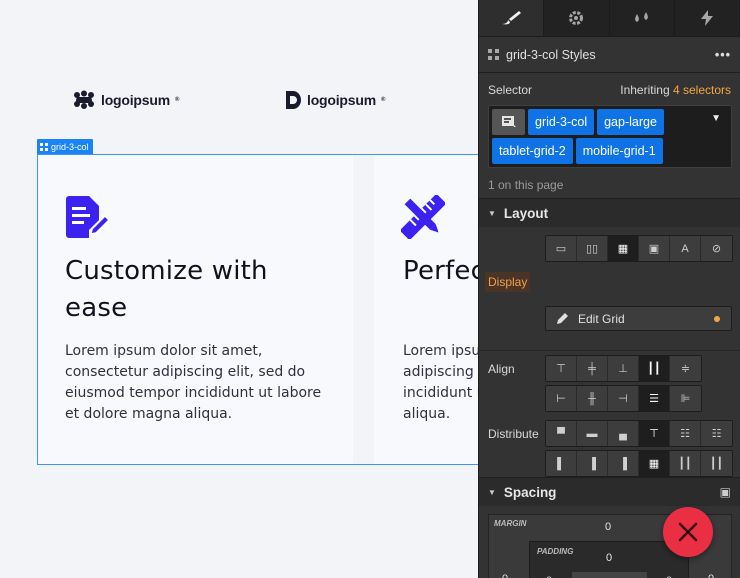 The image size is (740, 578). I want to click on align-center-button: ╪, so click(592, 368).